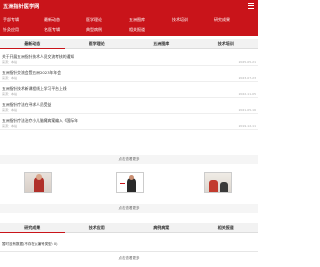  Describe the element at coordinates (21, 6) in the screenshot. I see `site-title: 五洲指针医学网` at that location.